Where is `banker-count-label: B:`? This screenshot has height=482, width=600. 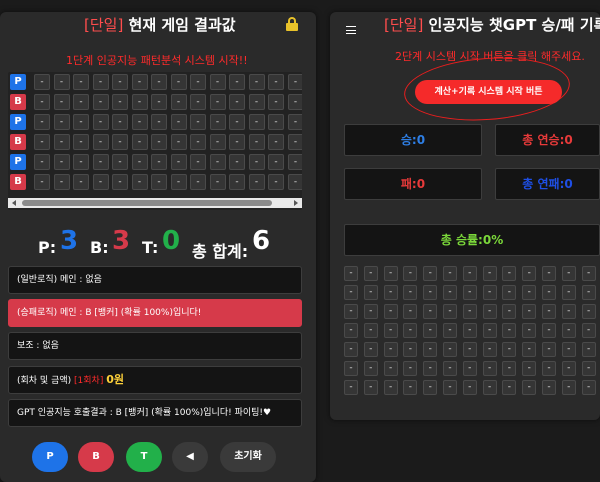 banker-count-label: B: is located at coordinates (99, 247).